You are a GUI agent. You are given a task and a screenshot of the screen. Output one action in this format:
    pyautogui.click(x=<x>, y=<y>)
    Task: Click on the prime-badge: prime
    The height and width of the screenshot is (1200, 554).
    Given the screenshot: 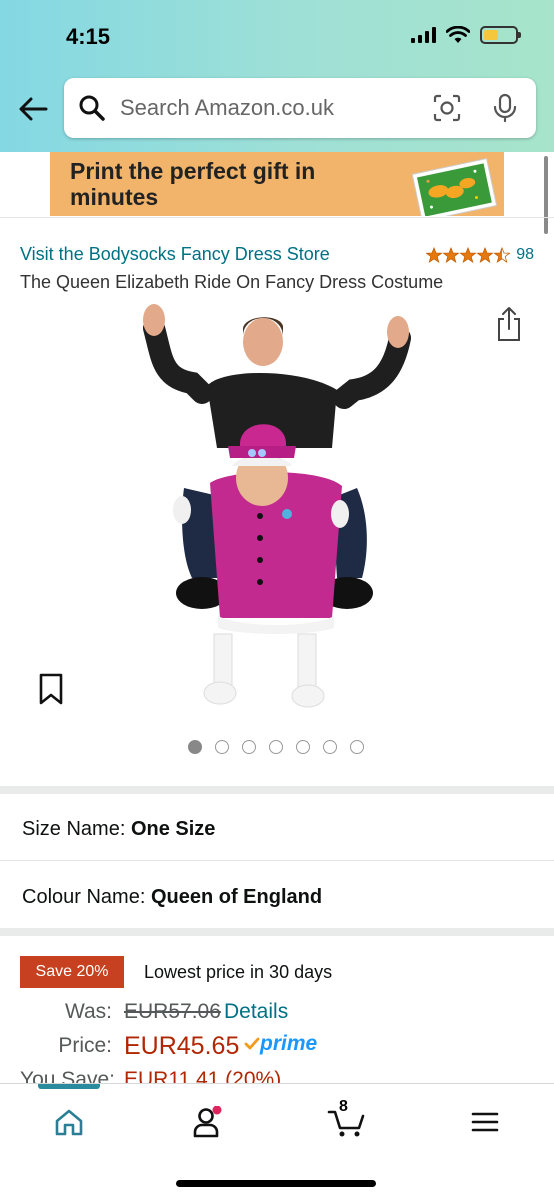 What is the action you would take?
    pyautogui.click(x=280, y=1044)
    